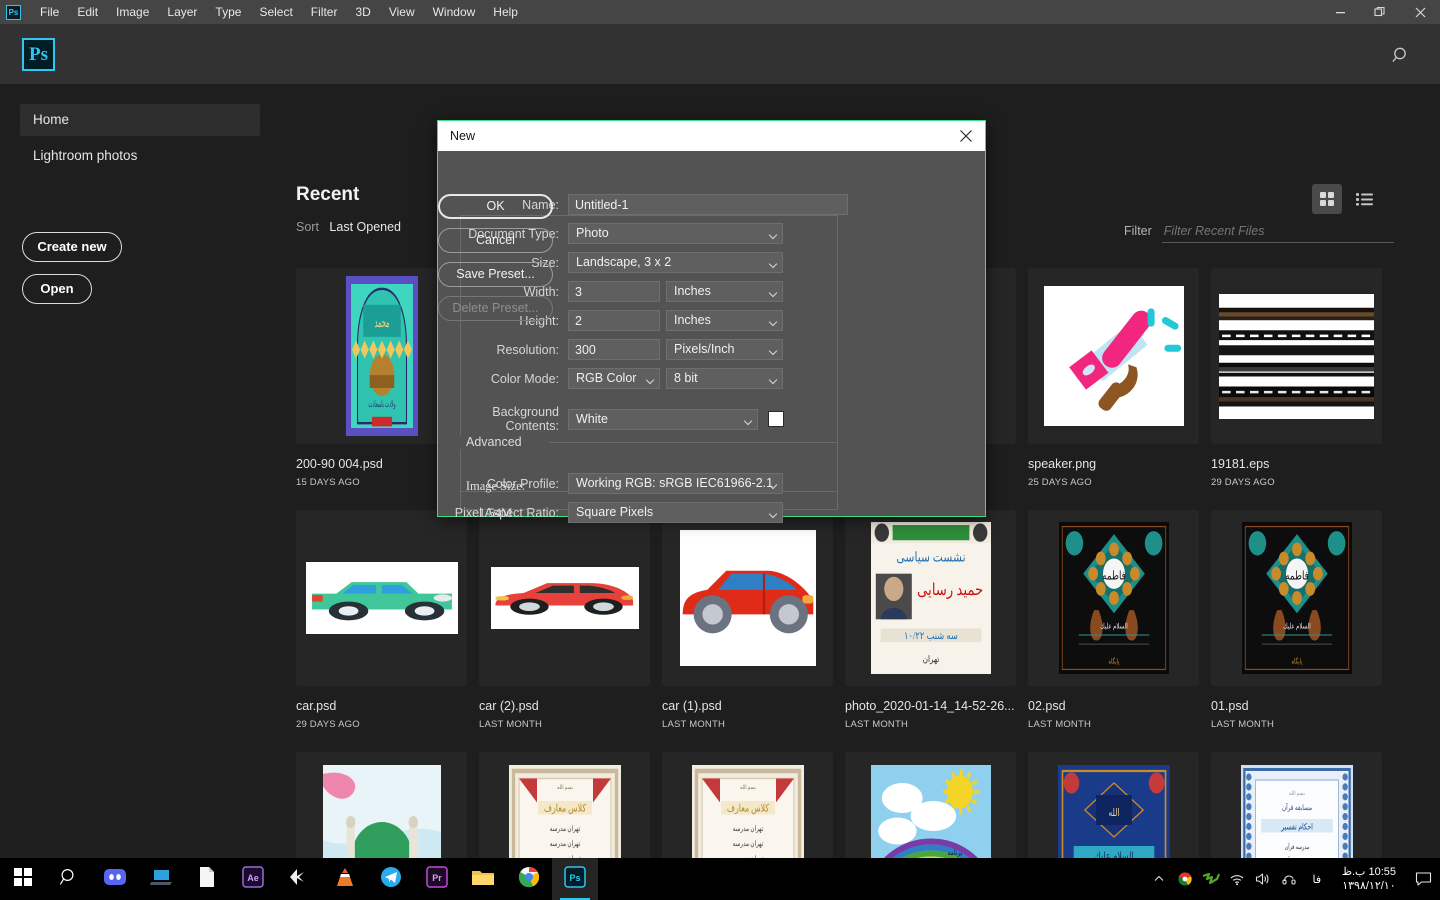  I want to click on taskbar-unity, so click(299, 879).